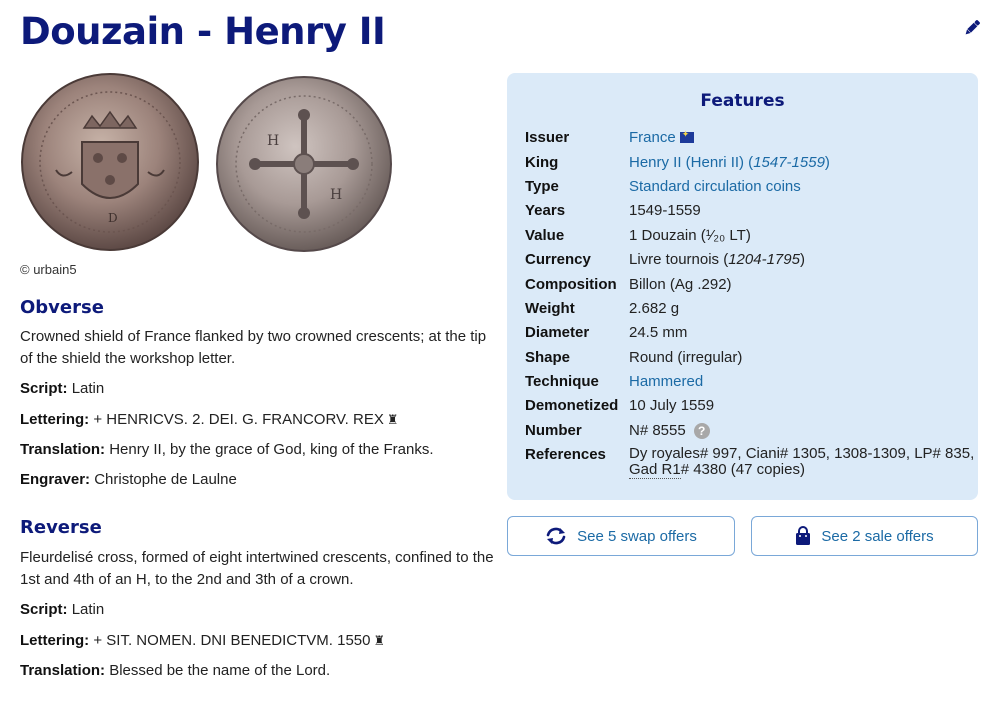 Image resolution: width=999 pixels, height=702 pixels. Describe the element at coordinates (545, 235) in the screenshot. I see `feature-label: Value` at that location.